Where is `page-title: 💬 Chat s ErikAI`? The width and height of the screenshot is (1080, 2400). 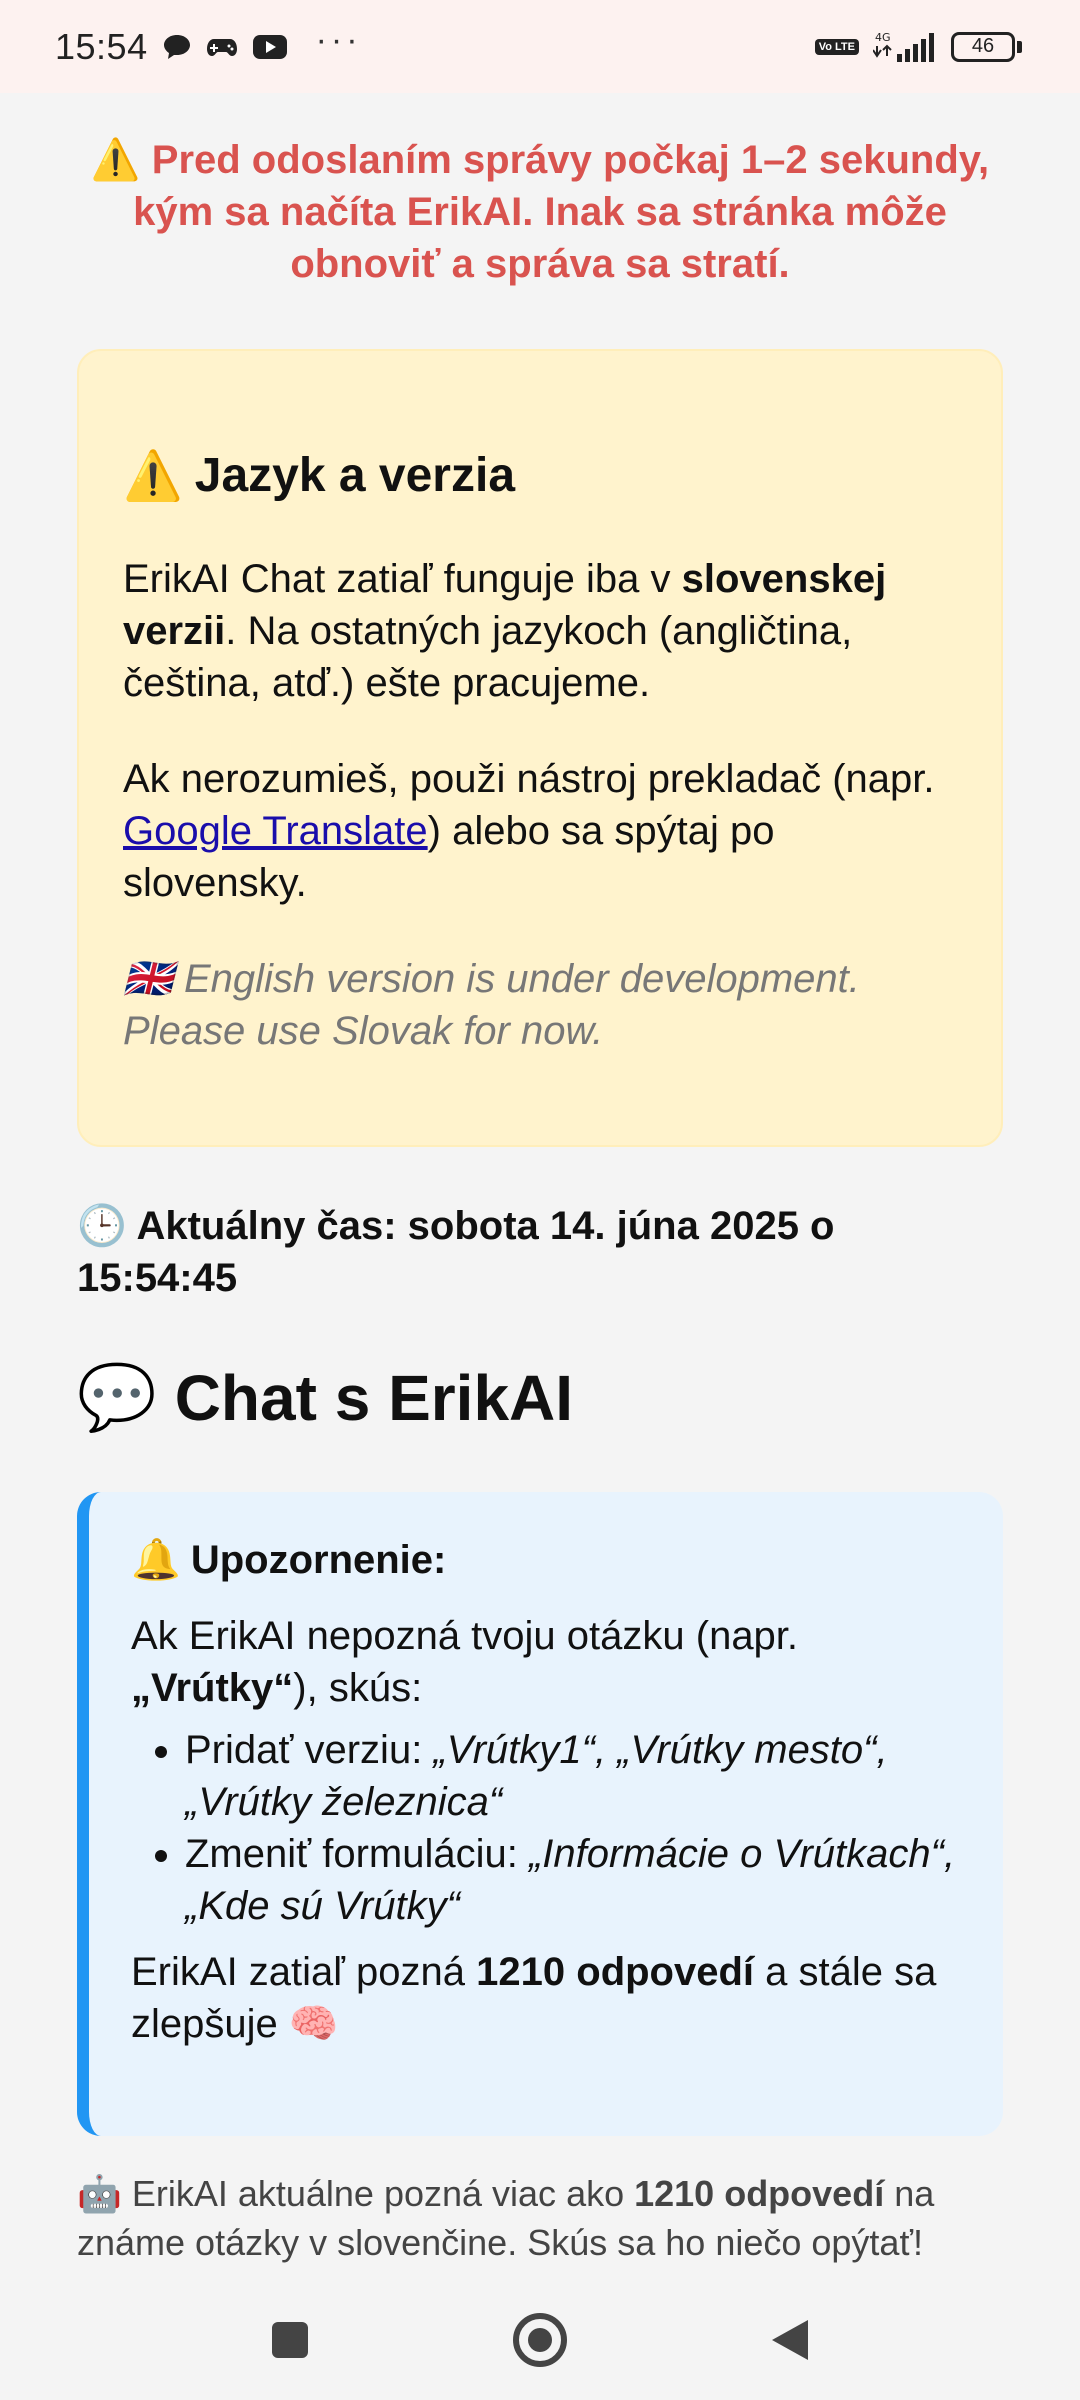
page-title: 💬 Chat s ErikAI is located at coordinates (325, 1398).